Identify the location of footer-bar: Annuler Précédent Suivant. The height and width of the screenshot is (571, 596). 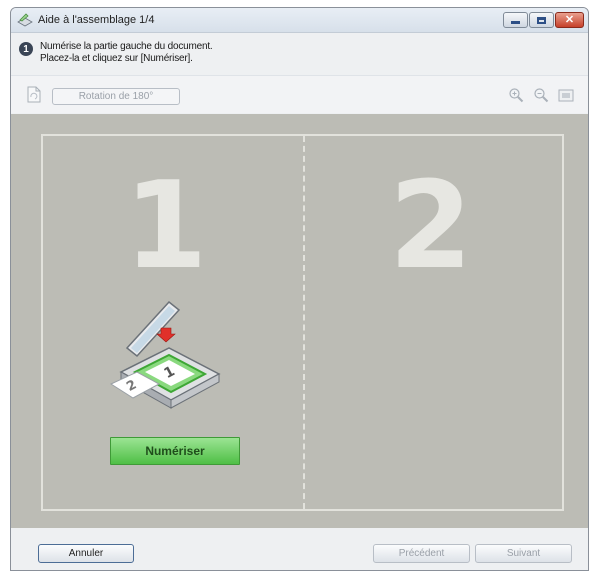
(299, 549).